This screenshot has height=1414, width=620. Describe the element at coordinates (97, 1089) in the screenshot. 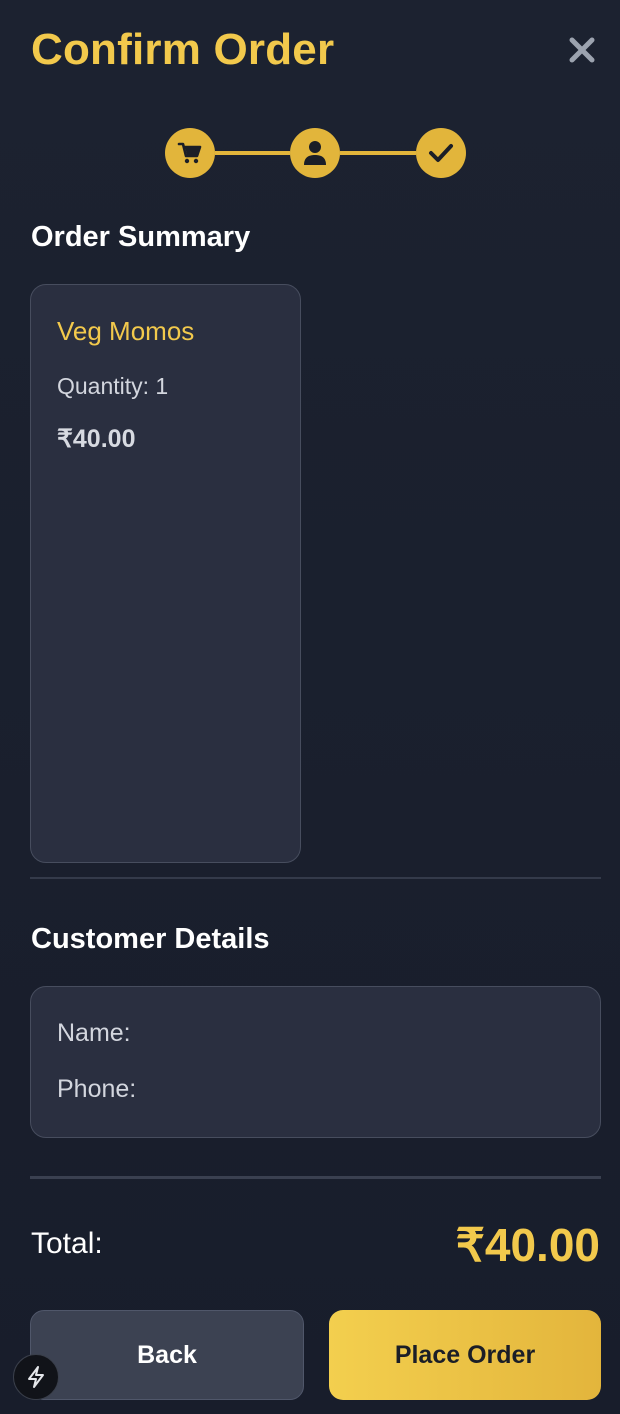

I see `customer-phone-label: Phone:` at that location.